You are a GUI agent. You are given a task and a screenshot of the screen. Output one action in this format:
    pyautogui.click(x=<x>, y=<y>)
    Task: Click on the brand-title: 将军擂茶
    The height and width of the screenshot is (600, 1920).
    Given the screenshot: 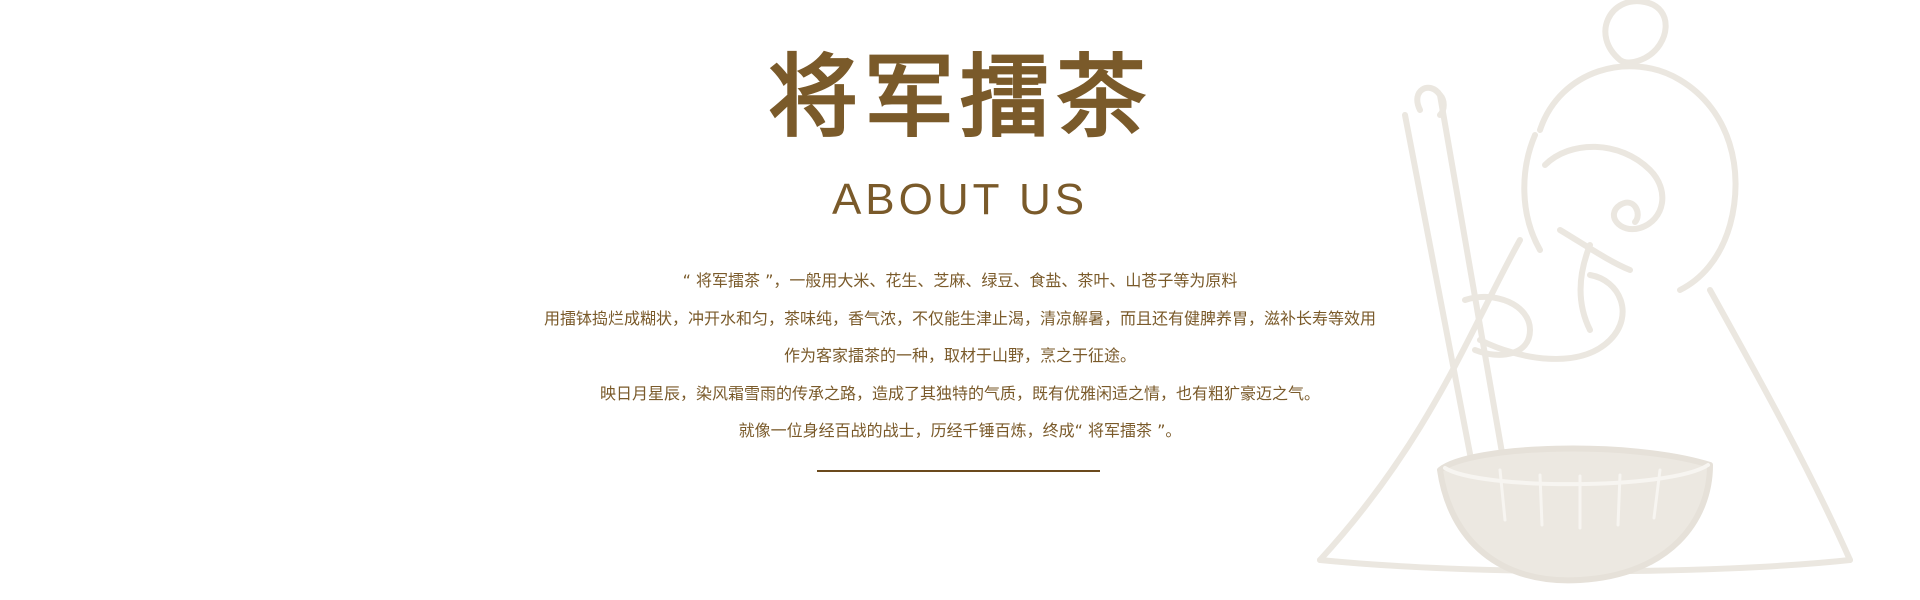 What is the action you would take?
    pyautogui.click(x=960, y=97)
    